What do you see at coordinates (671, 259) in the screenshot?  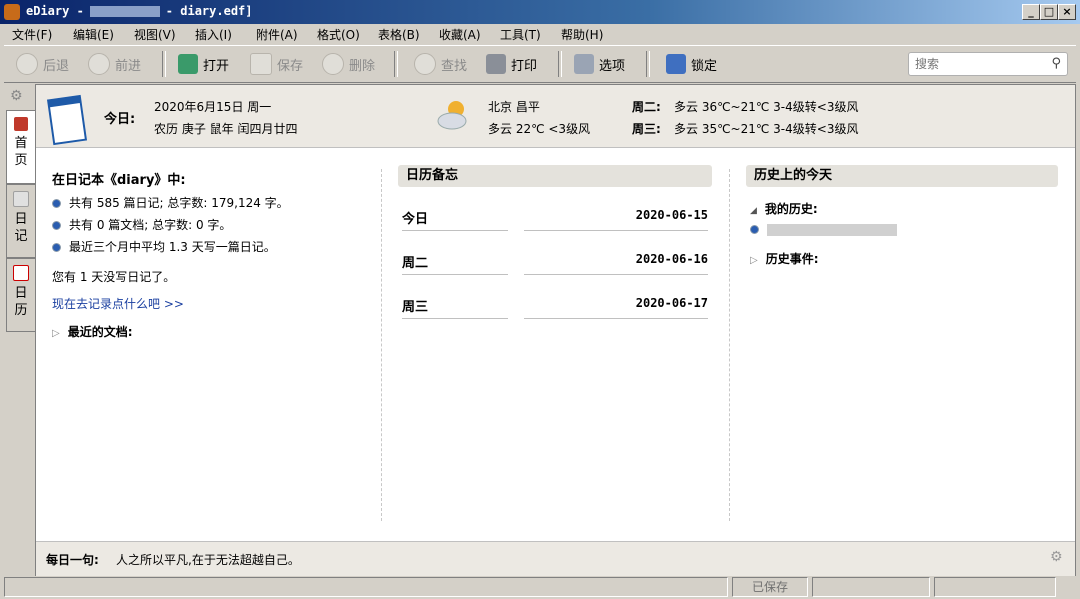 I see `memo-date: 2020-06-16` at bounding box center [671, 259].